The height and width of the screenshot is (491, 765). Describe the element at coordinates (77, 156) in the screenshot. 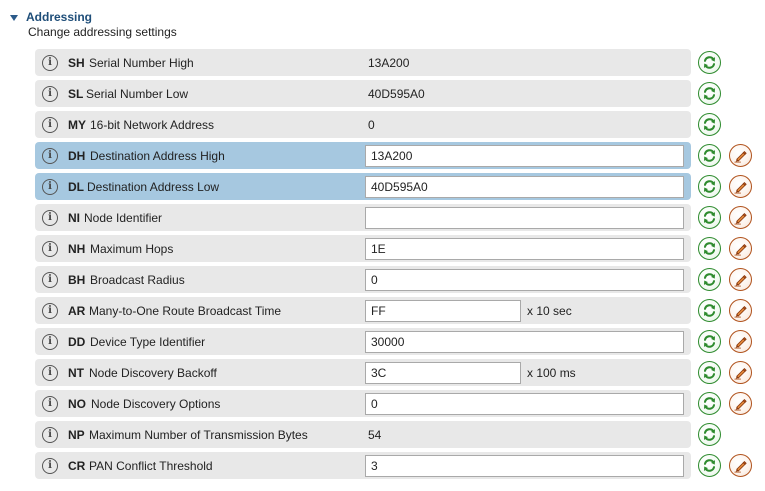

I see `param-code: DH` at that location.